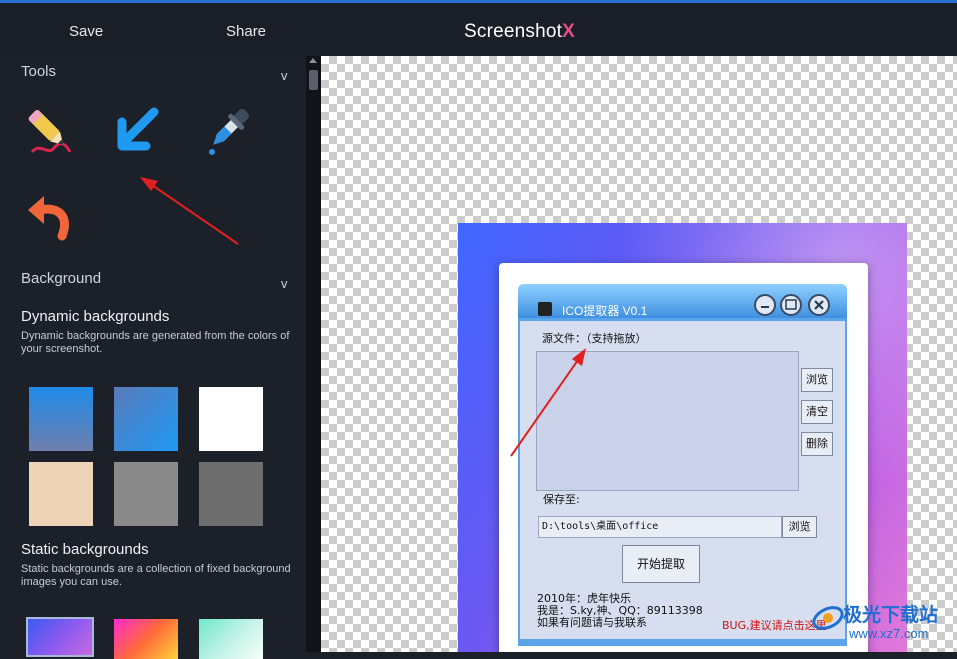 The width and height of the screenshot is (957, 659). I want to click on minimize-icon, so click(765, 307).